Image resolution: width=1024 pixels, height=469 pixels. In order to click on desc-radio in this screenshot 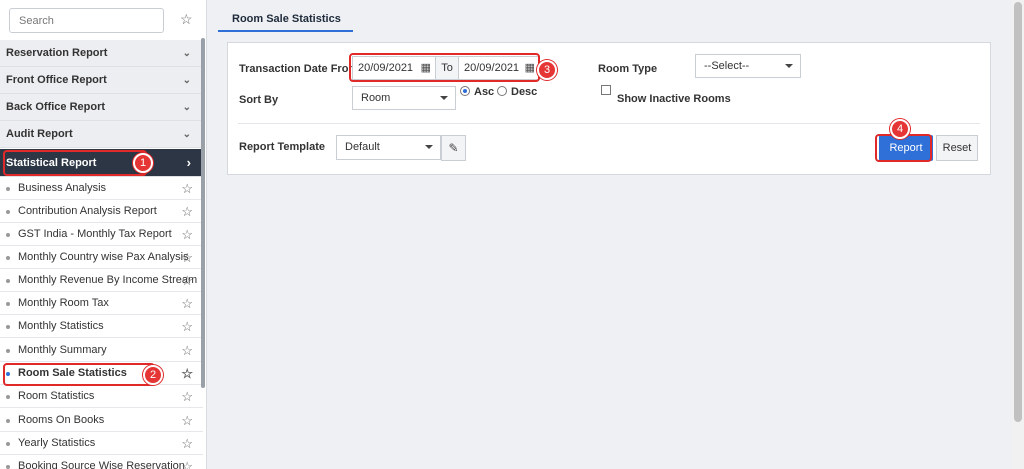, I will do `click(502, 91)`.